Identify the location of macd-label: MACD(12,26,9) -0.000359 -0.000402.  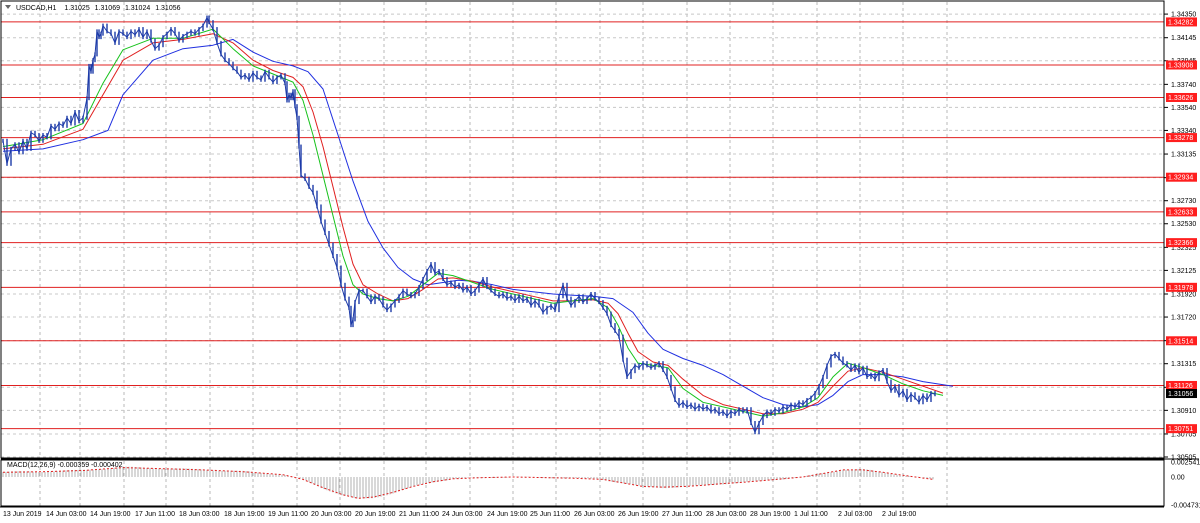
(65, 465).